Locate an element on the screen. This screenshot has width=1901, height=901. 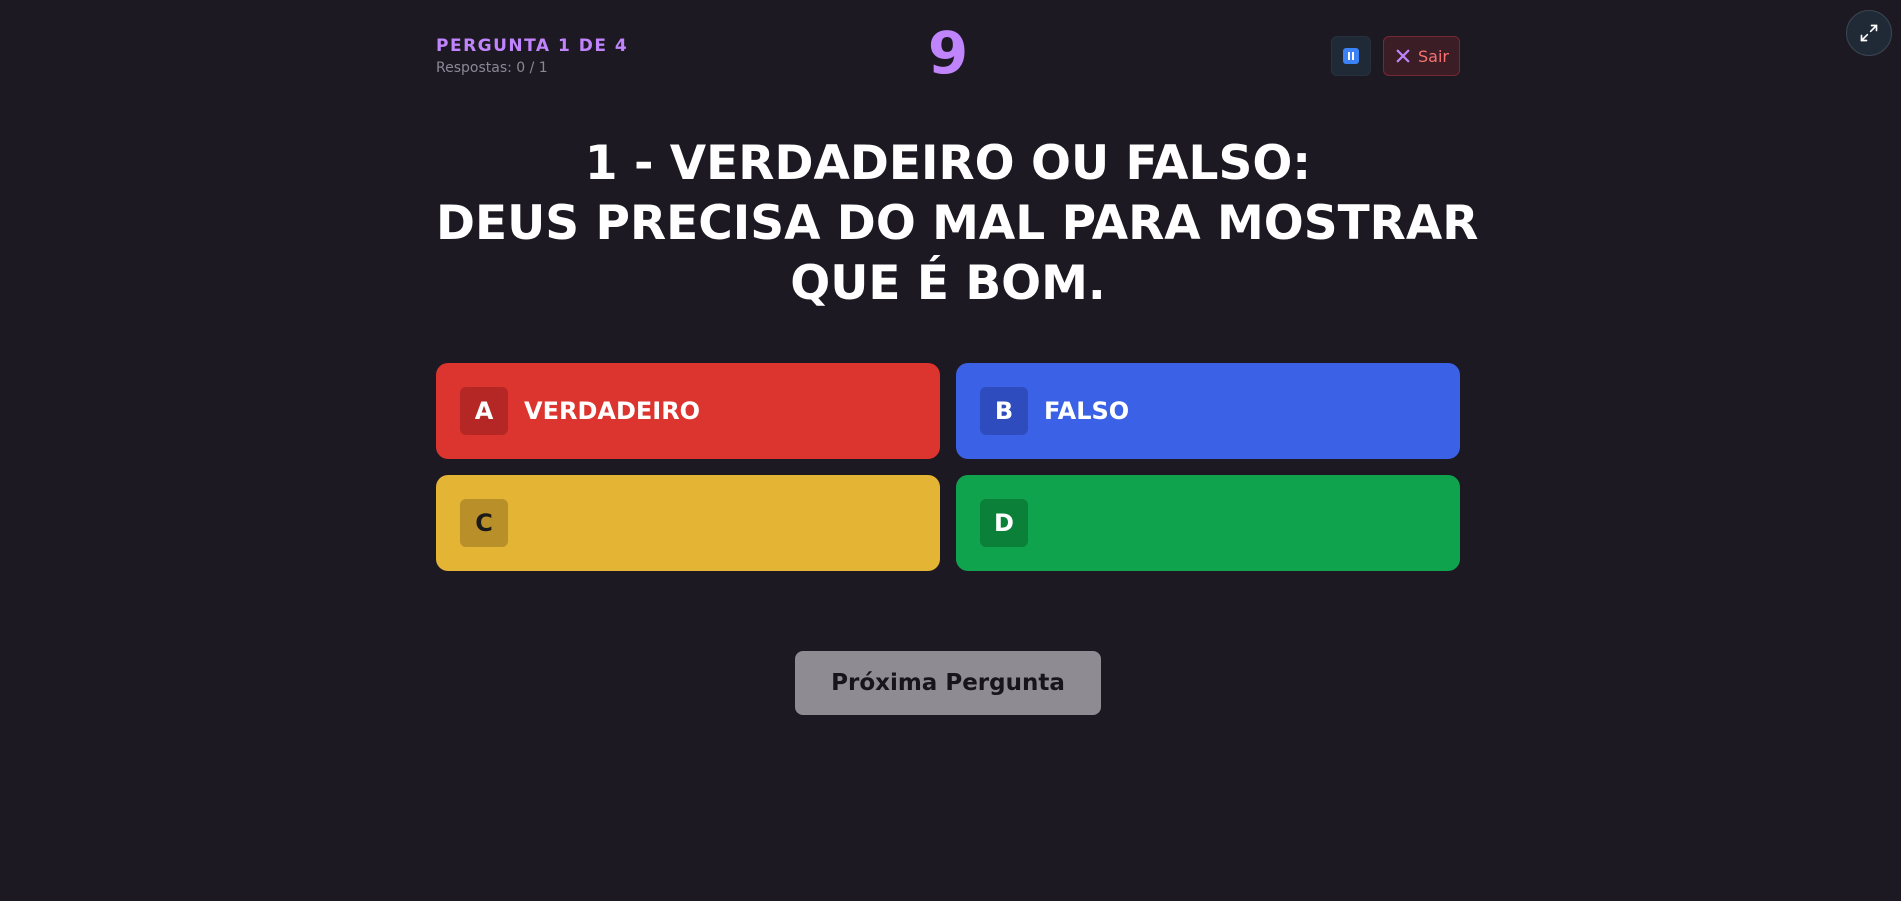
option-d-button: D is located at coordinates (1208, 523).